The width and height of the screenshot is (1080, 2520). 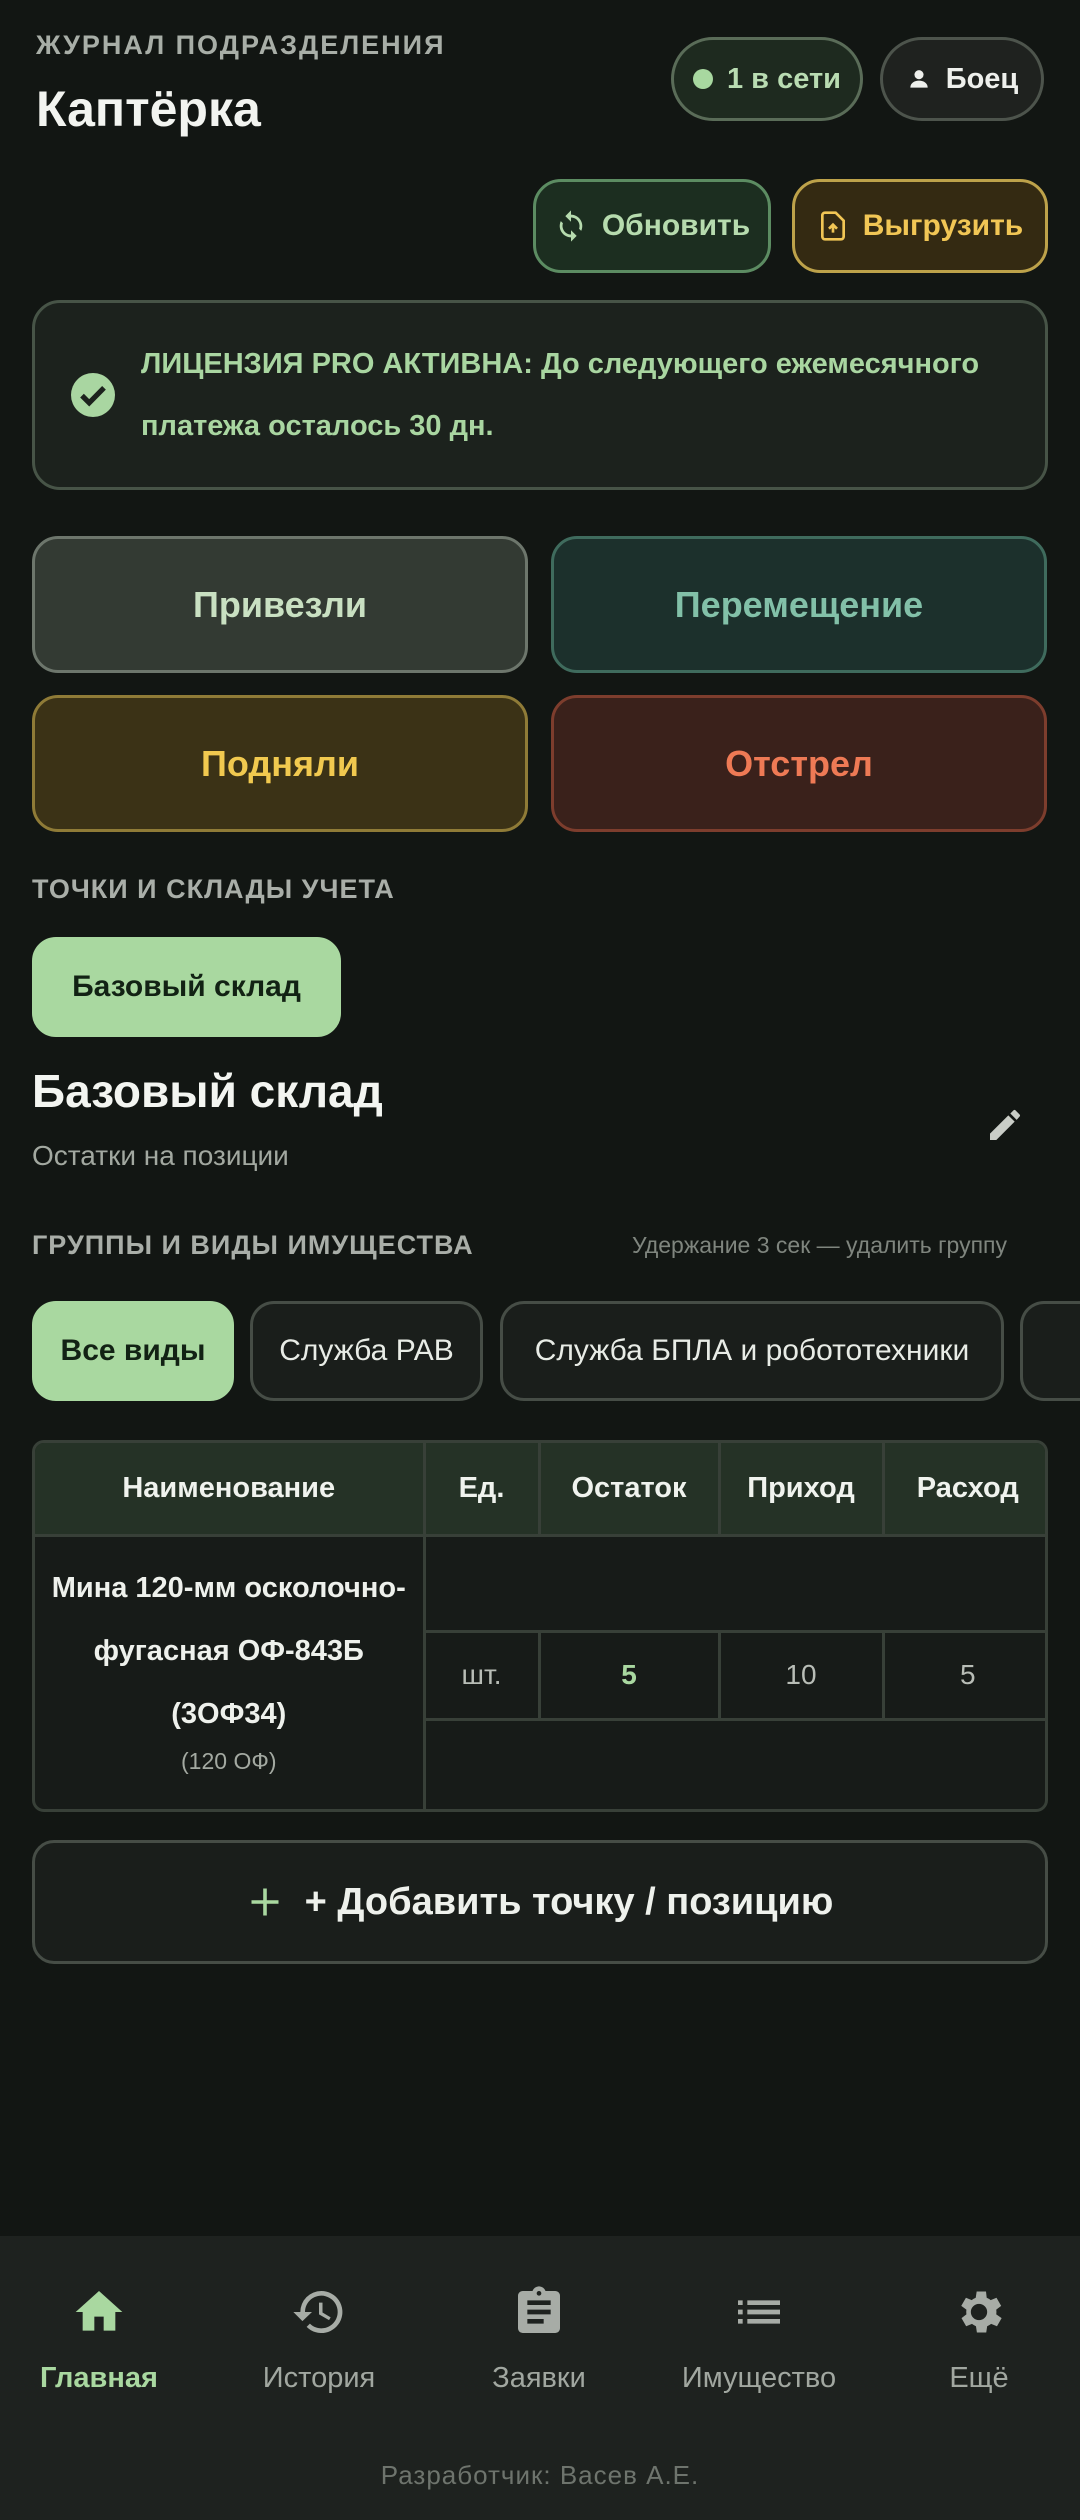 I want to click on check-circle-icon, so click(x=93, y=395).